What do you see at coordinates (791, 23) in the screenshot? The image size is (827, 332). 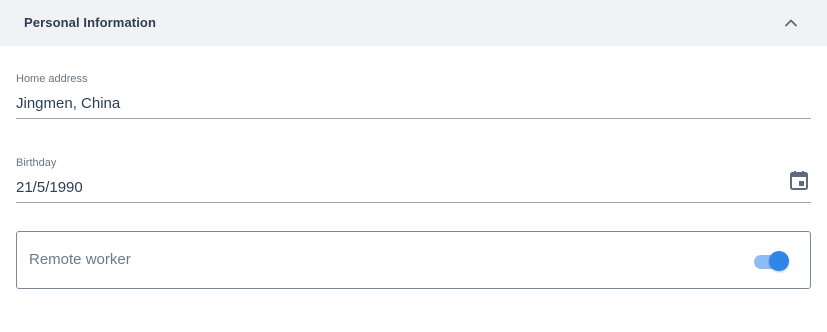 I see `chevron-up-icon` at bounding box center [791, 23].